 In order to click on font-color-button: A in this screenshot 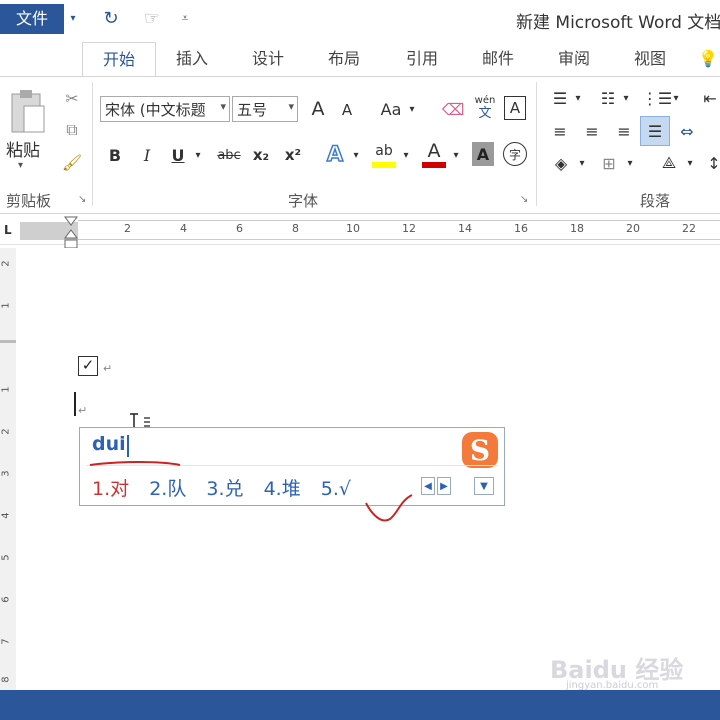, I will do `click(434, 155)`.